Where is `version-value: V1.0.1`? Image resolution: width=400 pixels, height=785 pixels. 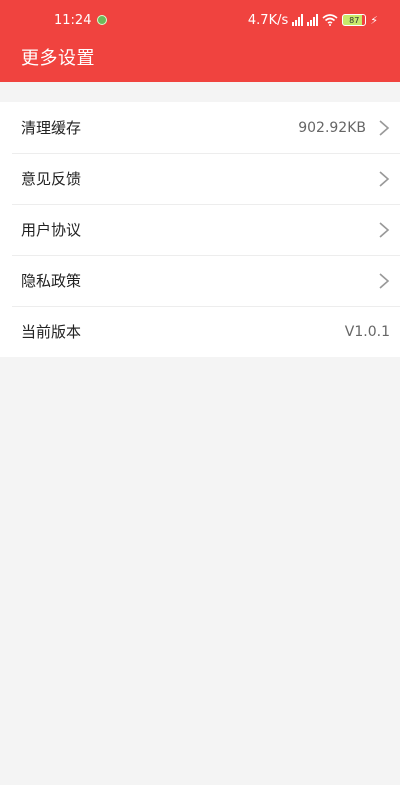
version-value: V1.0.1 is located at coordinates (367, 331).